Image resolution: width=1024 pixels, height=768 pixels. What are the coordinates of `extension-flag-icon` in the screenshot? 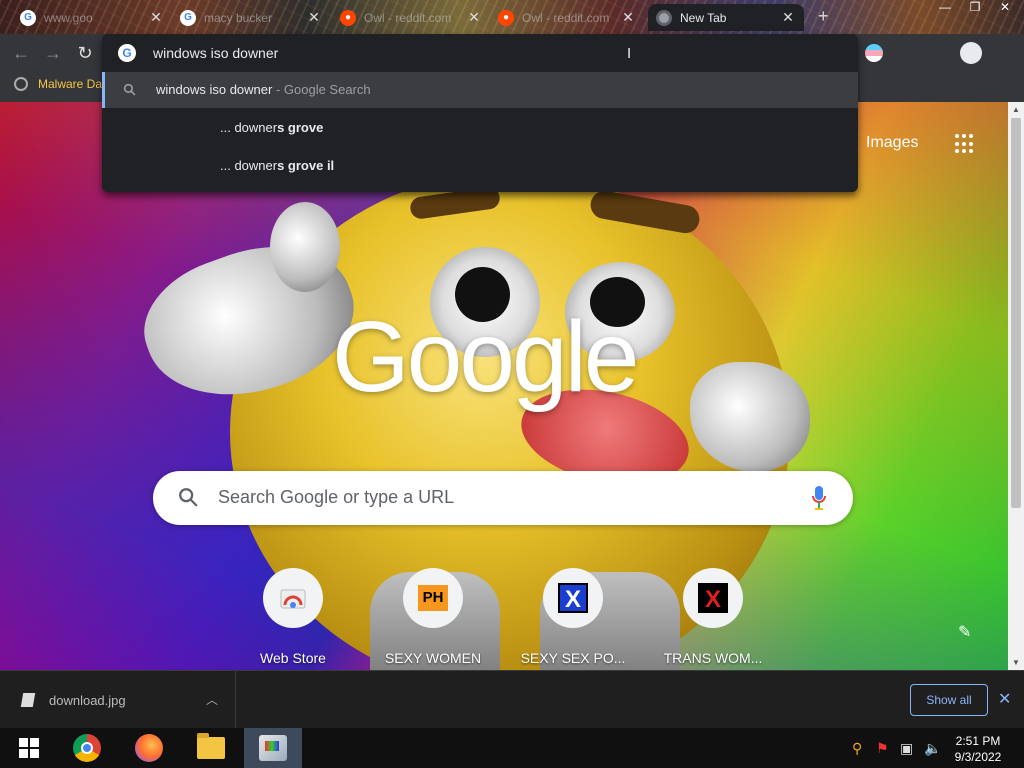 It's located at (874, 53).